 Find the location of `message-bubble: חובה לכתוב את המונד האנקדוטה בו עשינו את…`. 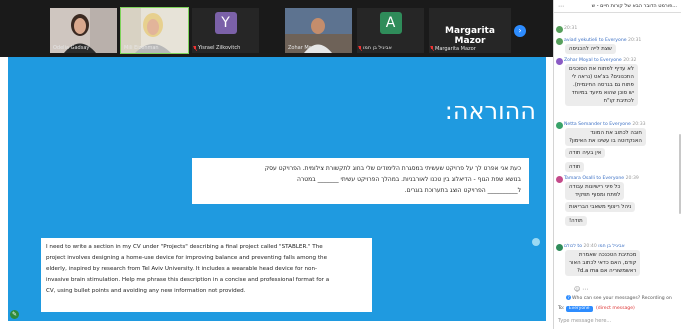

message-bubble: חובה לכתוב את המונד האנקדוטה בו עשינו את… is located at coordinates (605, 137).